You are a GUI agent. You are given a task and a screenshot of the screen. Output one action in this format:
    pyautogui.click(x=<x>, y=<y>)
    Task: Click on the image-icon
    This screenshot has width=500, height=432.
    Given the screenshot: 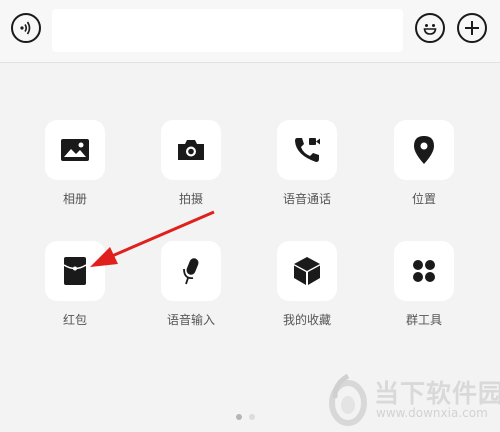 What is the action you would take?
    pyautogui.click(x=75, y=150)
    